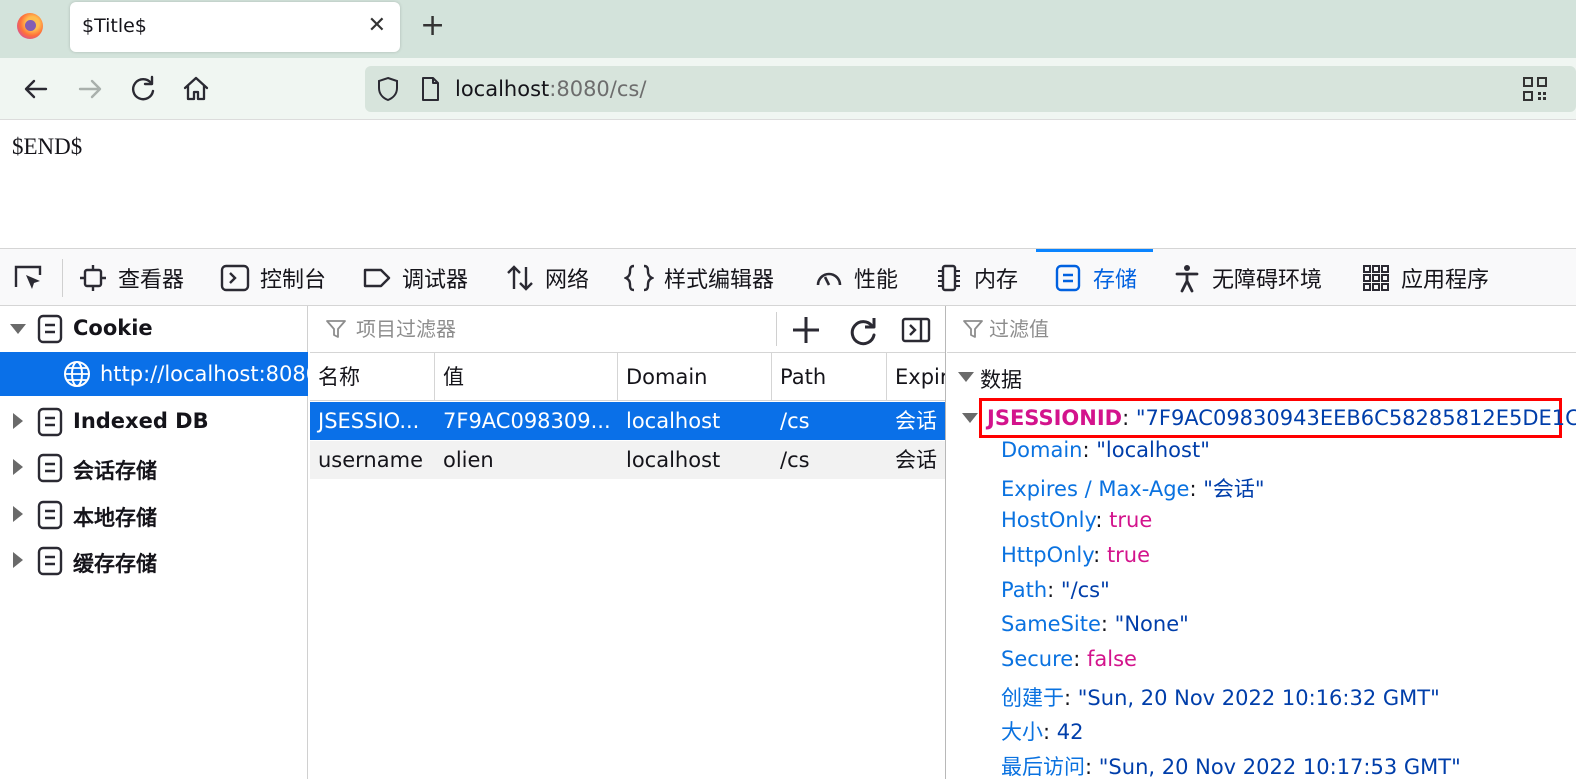 The image size is (1576, 779). Describe the element at coordinates (36, 89) in the screenshot. I see `back-arrow-icon` at that location.